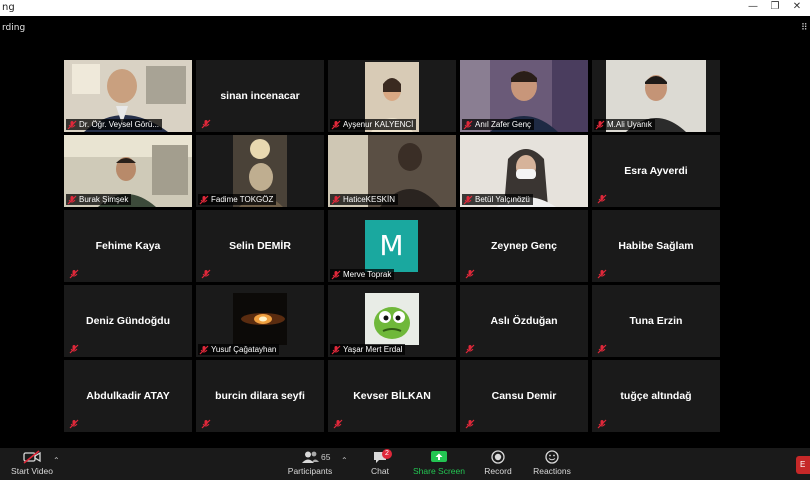  Describe the element at coordinates (32, 471) in the screenshot. I see `start-video-label: Start Video` at that location.